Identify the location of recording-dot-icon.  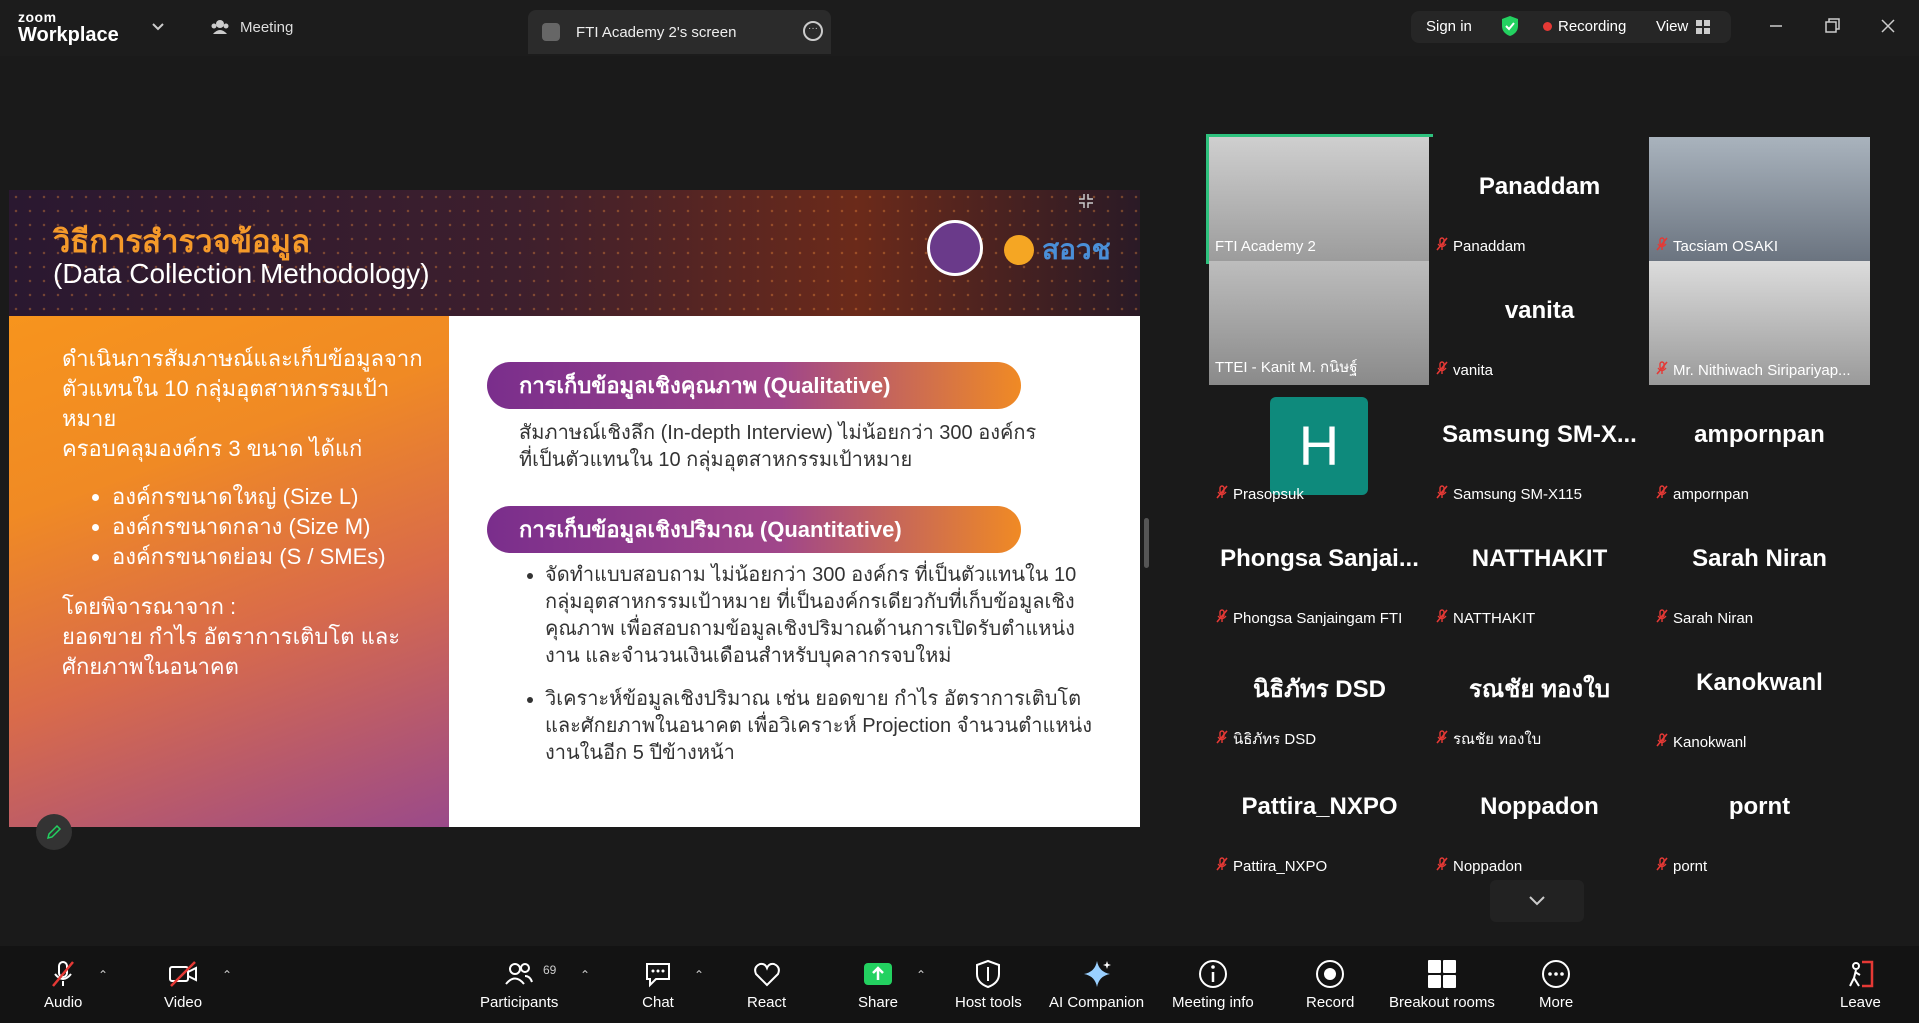
(1547, 26).